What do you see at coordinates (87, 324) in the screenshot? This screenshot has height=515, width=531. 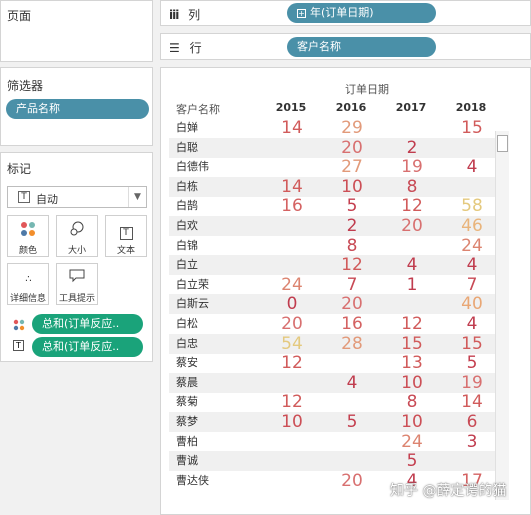 I see `color-field-pill: 总和(订单反应..` at bounding box center [87, 324].